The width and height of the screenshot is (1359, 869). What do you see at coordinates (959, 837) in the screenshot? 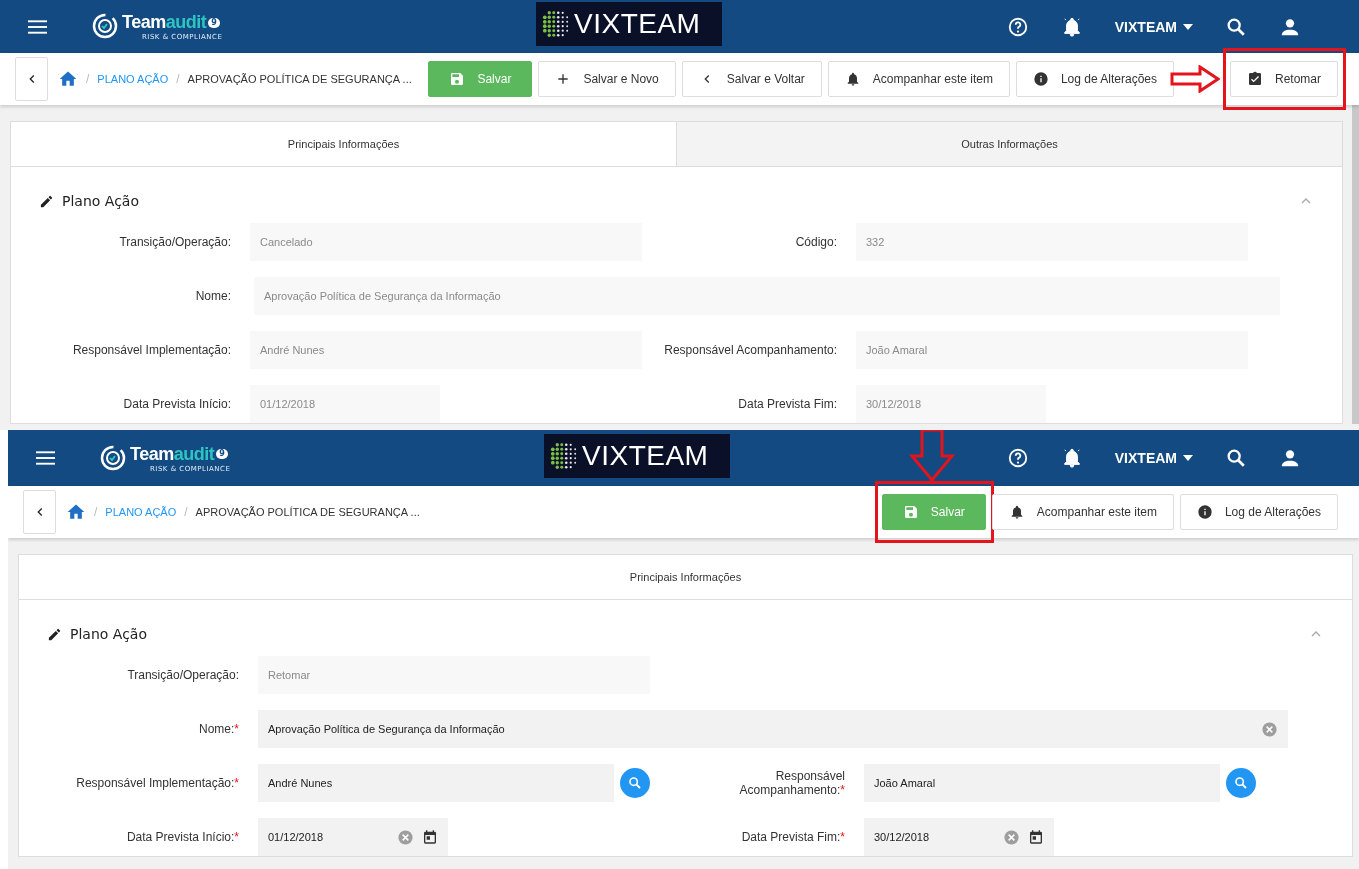
I see `input-field: 30/12/2018` at bounding box center [959, 837].